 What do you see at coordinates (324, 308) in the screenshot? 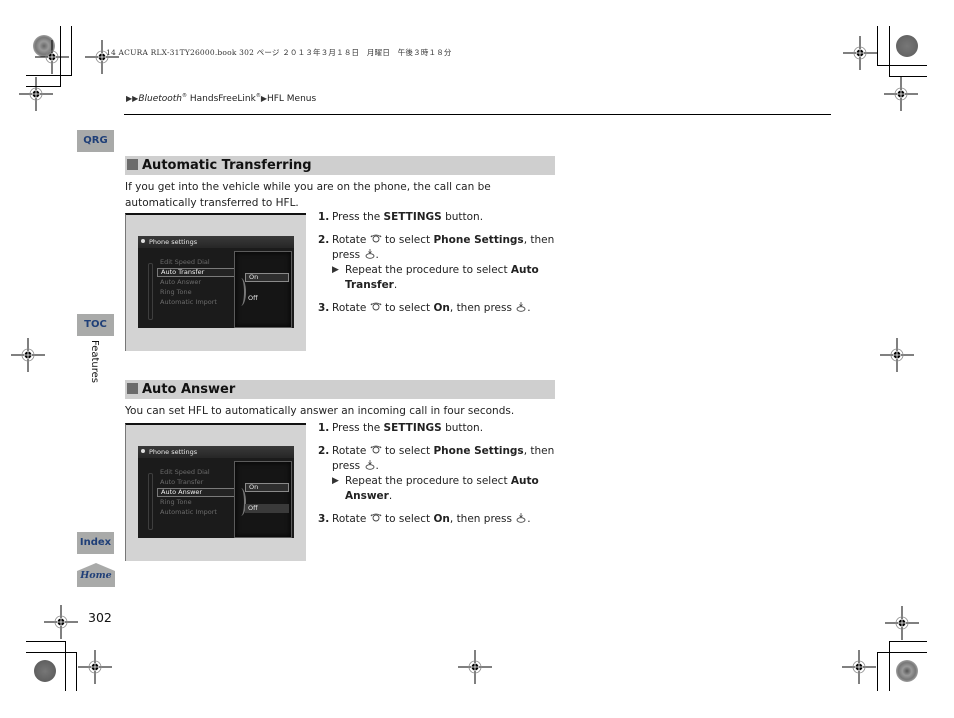
I see `step-number: 3.` at bounding box center [324, 308].